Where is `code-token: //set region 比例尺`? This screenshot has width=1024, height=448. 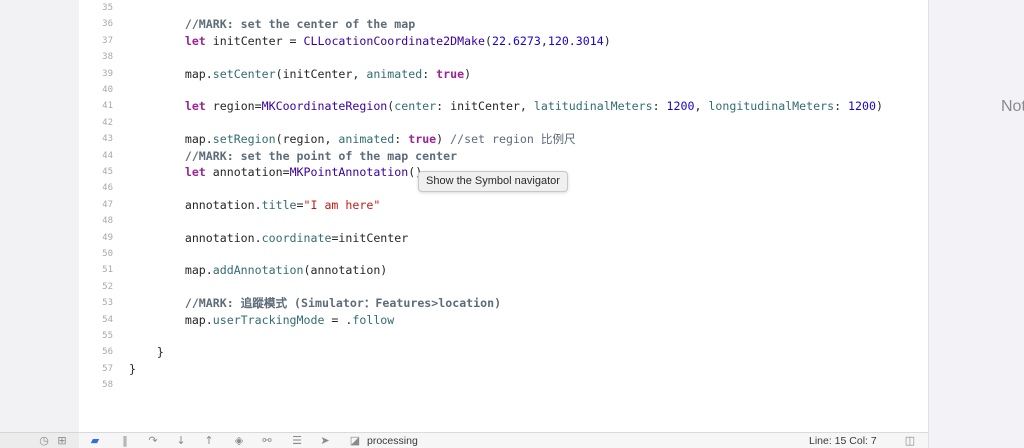
code-token: //set region 比例尺 is located at coordinates (513, 139).